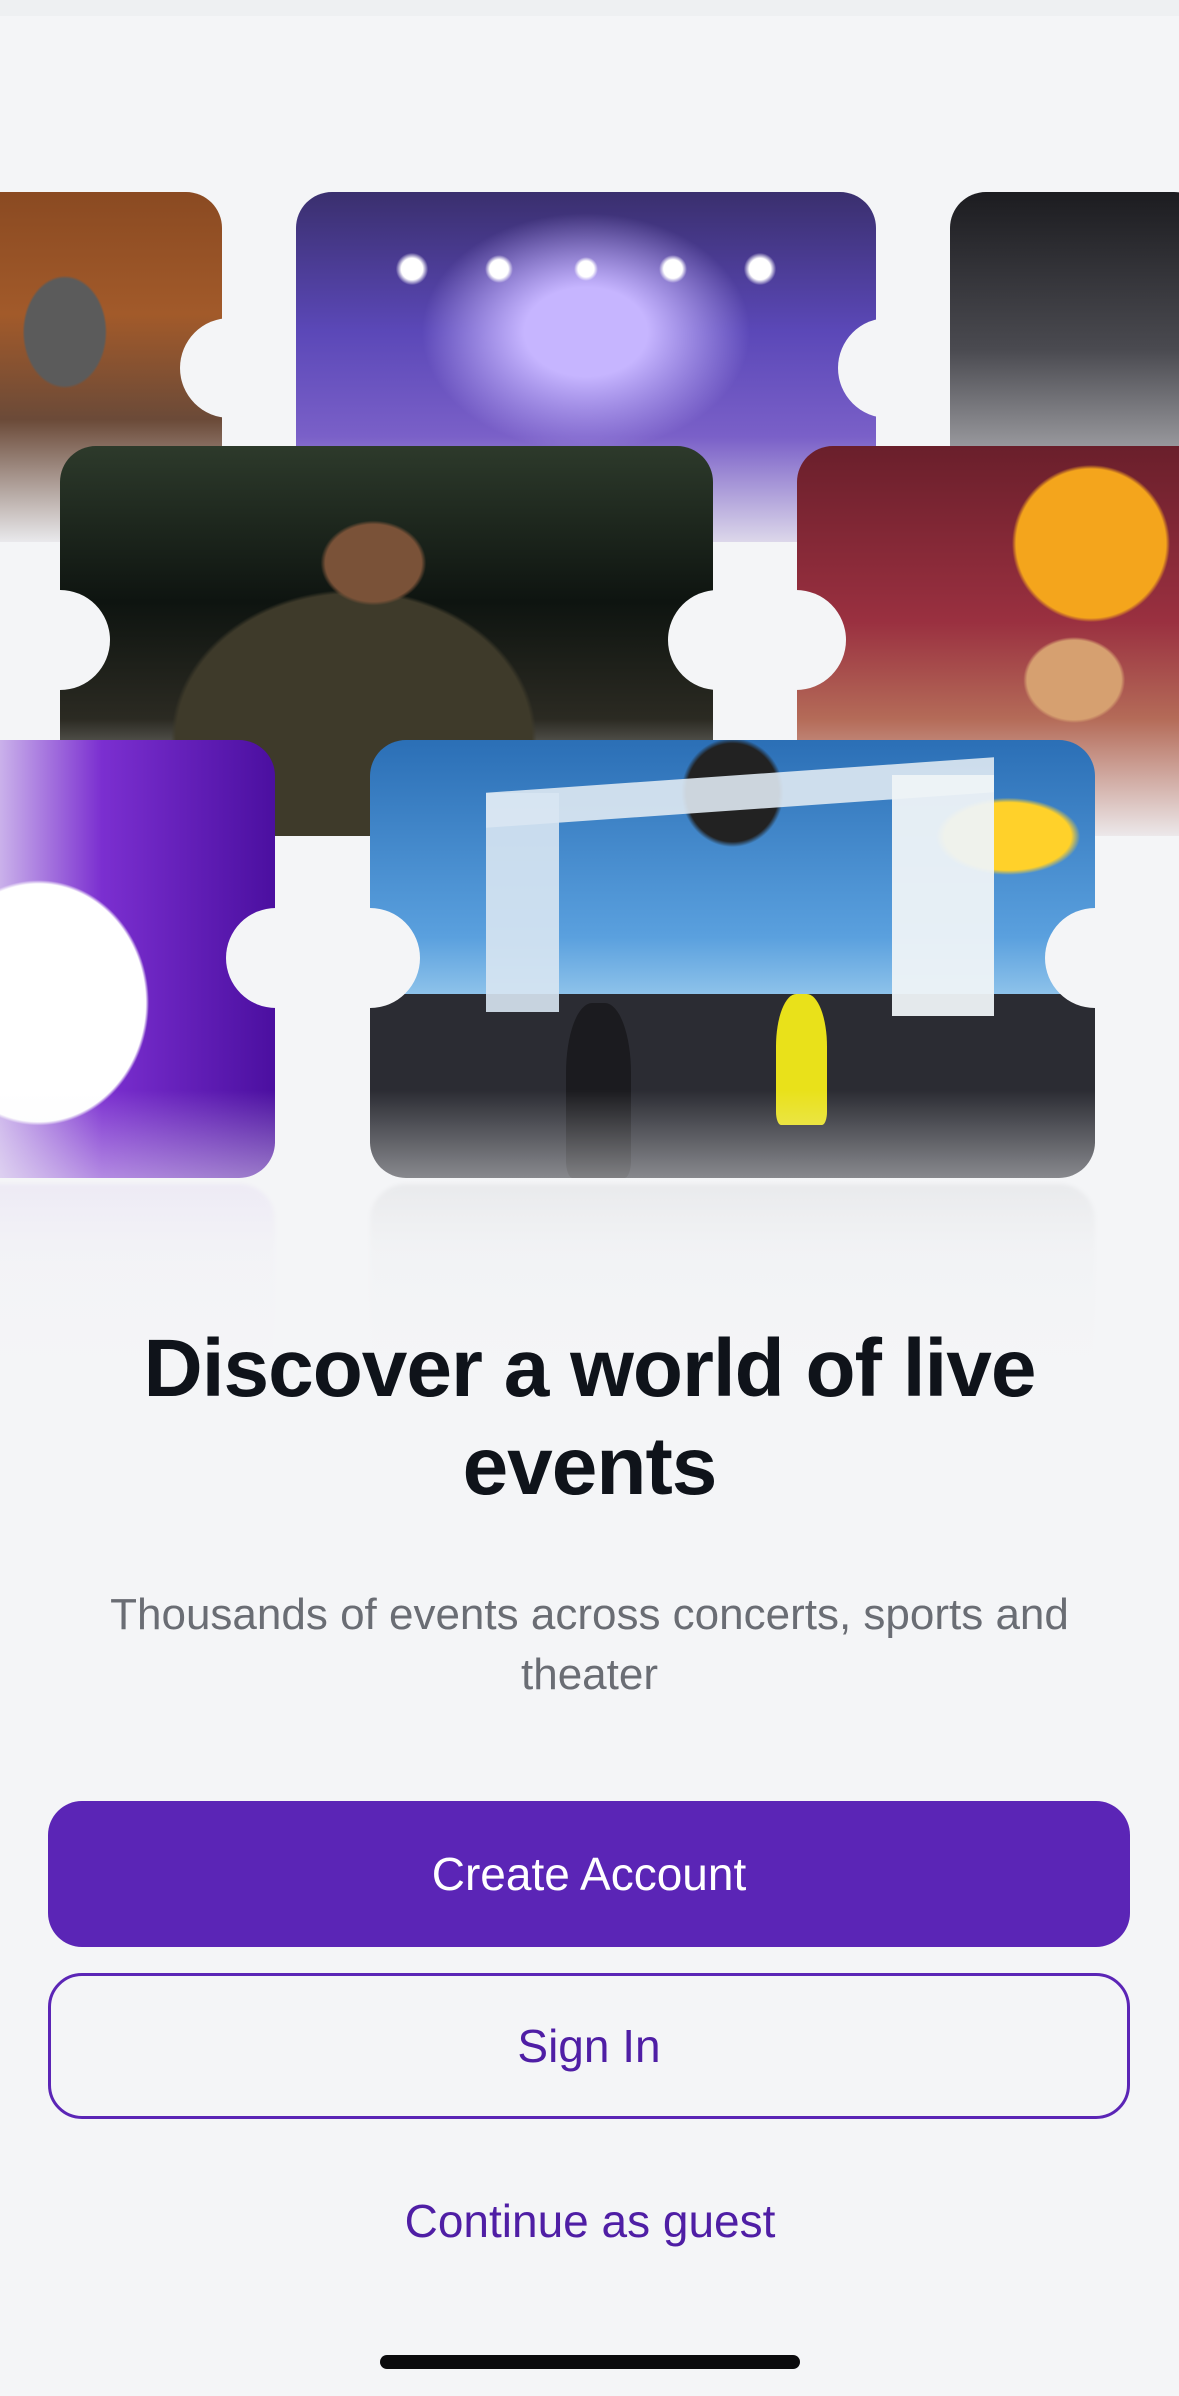 The width and height of the screenshot is (1179, 2396). Describe the element at coordinates (522, 902) in the screenshot. I see `festival-arch-left` at that location.